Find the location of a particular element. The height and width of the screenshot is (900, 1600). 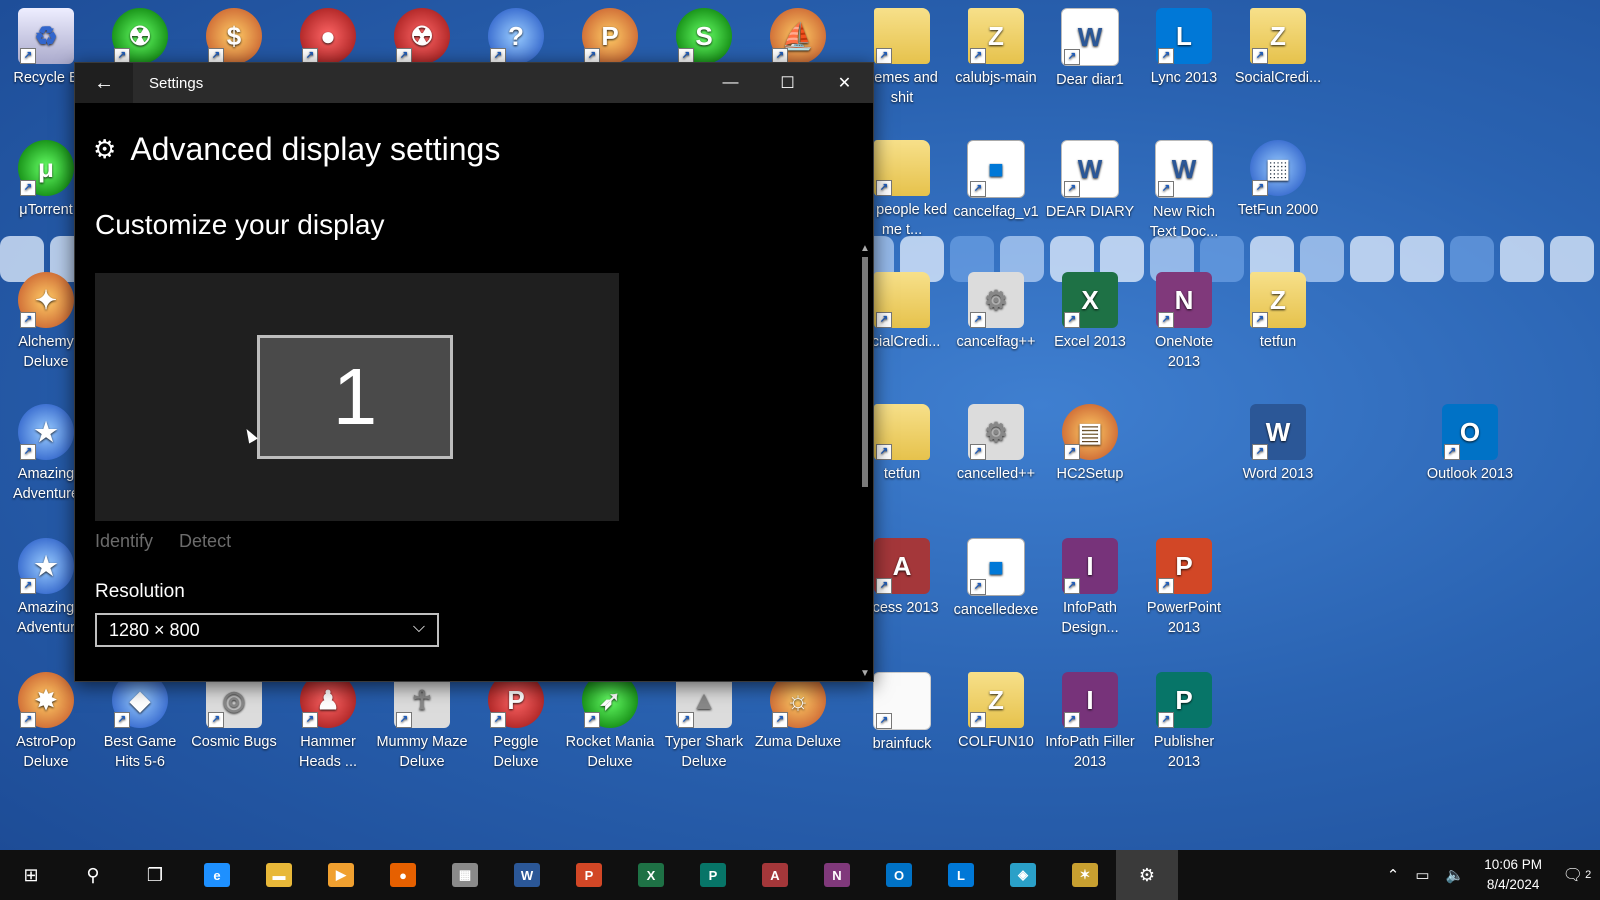

scroll-down-icon: ▼ is located at coordinates (865, 673).